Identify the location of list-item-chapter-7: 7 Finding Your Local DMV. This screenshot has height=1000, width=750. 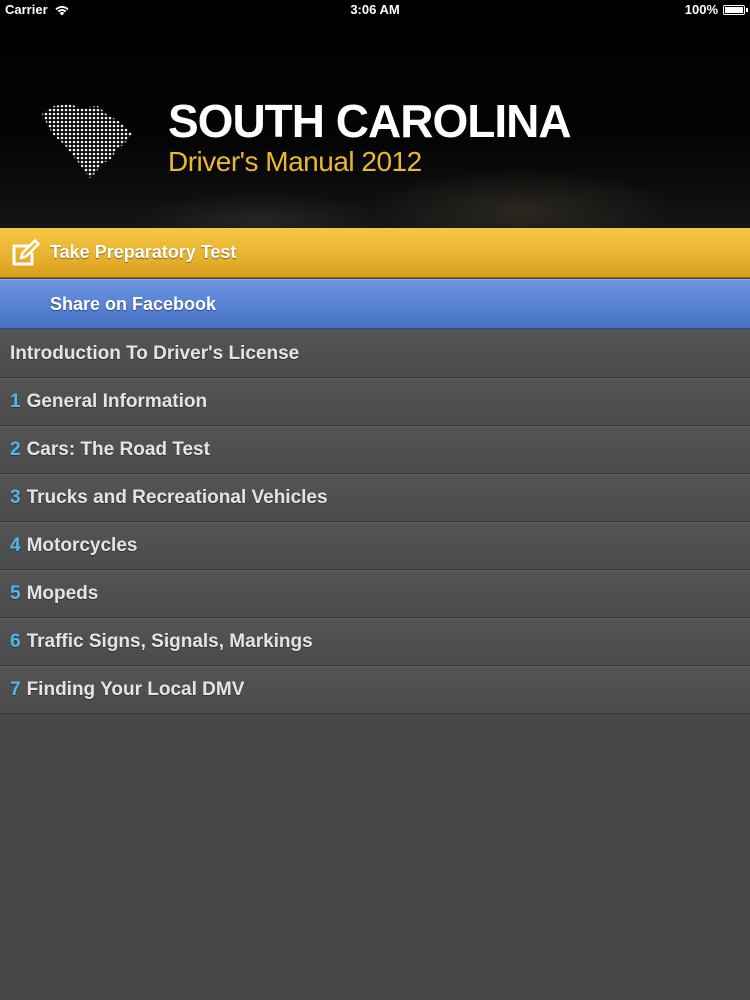
(375, 690).